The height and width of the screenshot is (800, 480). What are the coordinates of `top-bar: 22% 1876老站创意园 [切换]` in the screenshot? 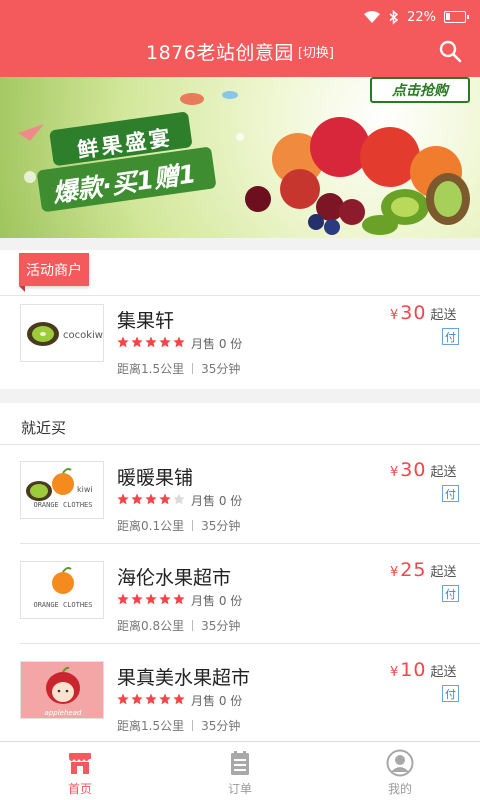 It's located at (240, 38).